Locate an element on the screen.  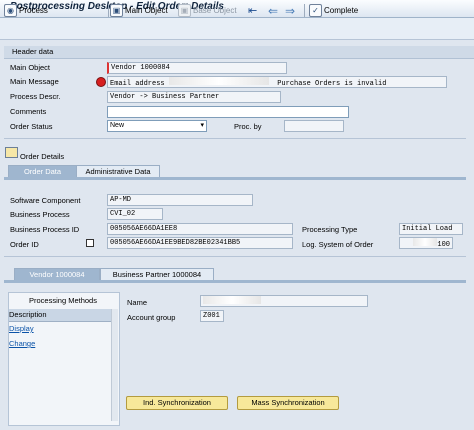
comments-field is located at coordinates (228, 112).